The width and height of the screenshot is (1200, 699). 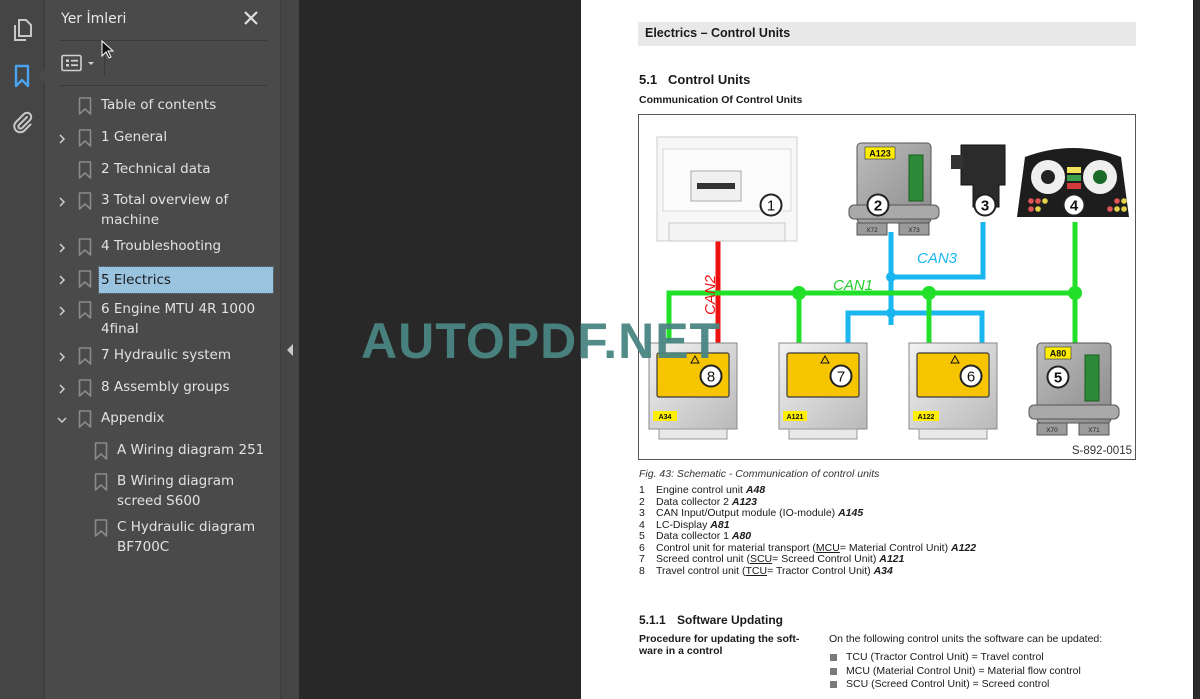 What do you see at coordinates (178, 309) in the screenshot?
I see `bookmark-label-line: 6 Engine MTU 4R 1000` at bounding box center [178, 309].